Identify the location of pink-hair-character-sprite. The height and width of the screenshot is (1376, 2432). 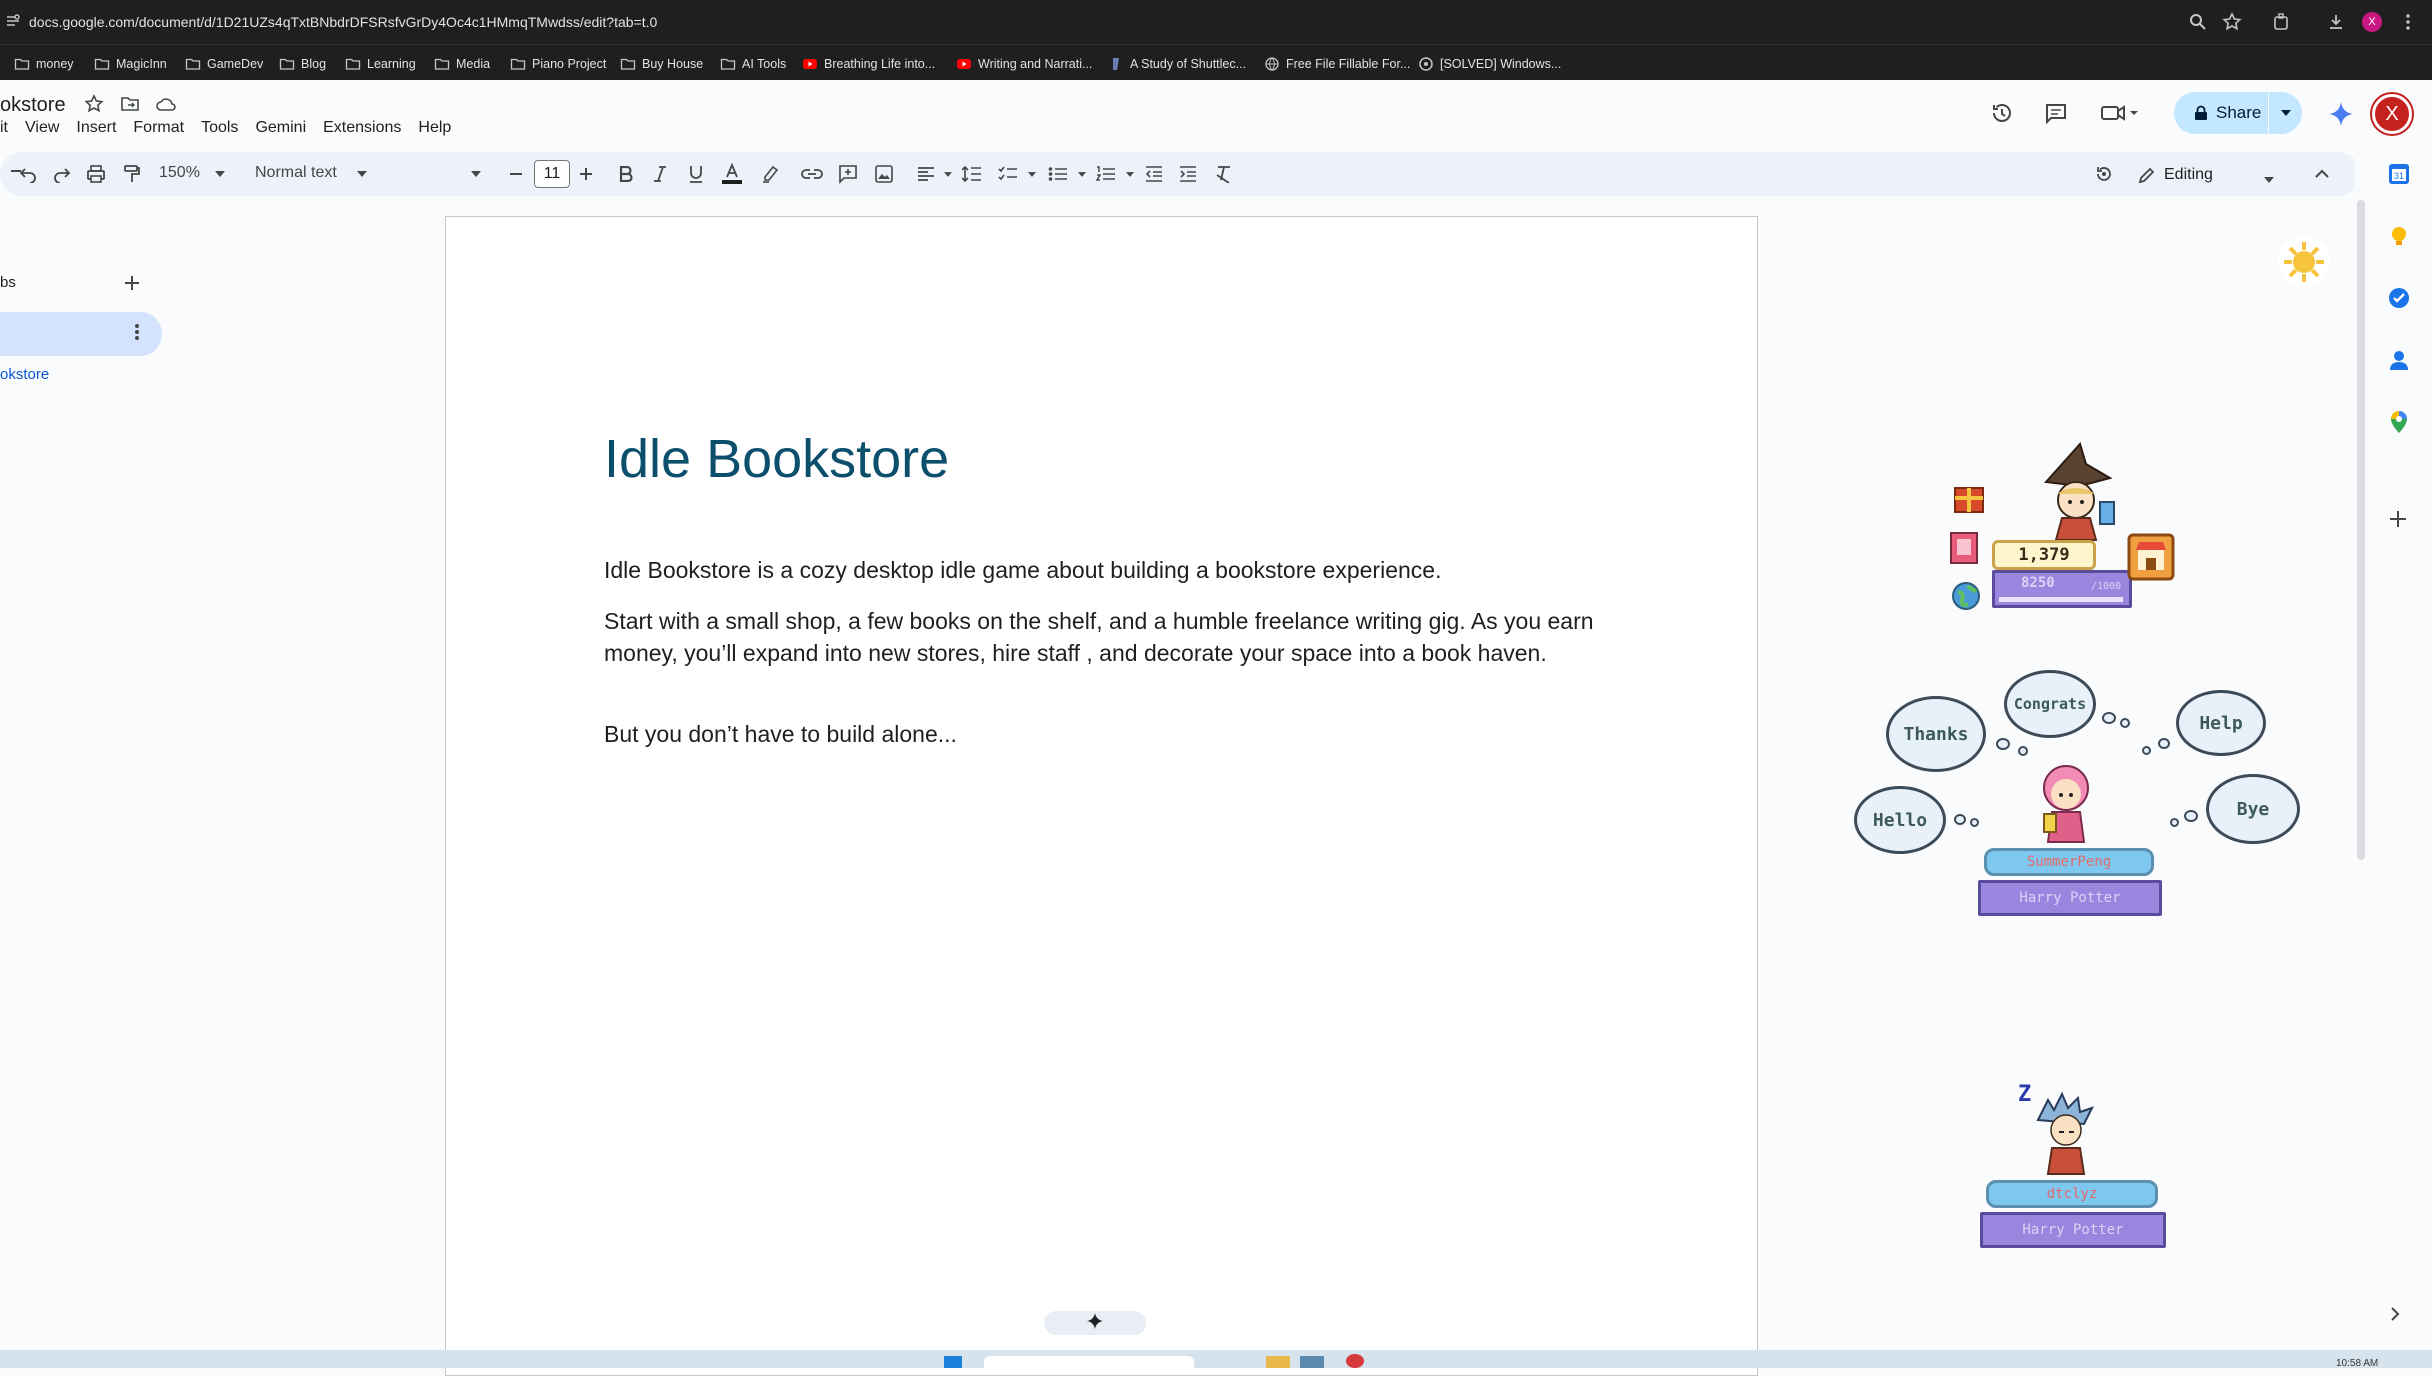
(2066, 805).